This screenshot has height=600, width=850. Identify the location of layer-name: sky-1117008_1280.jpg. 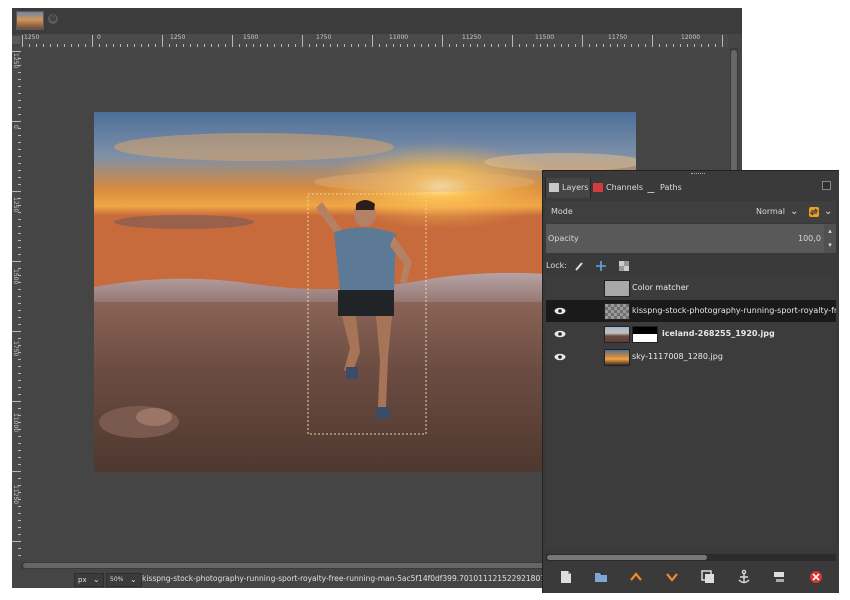
(677, 356).